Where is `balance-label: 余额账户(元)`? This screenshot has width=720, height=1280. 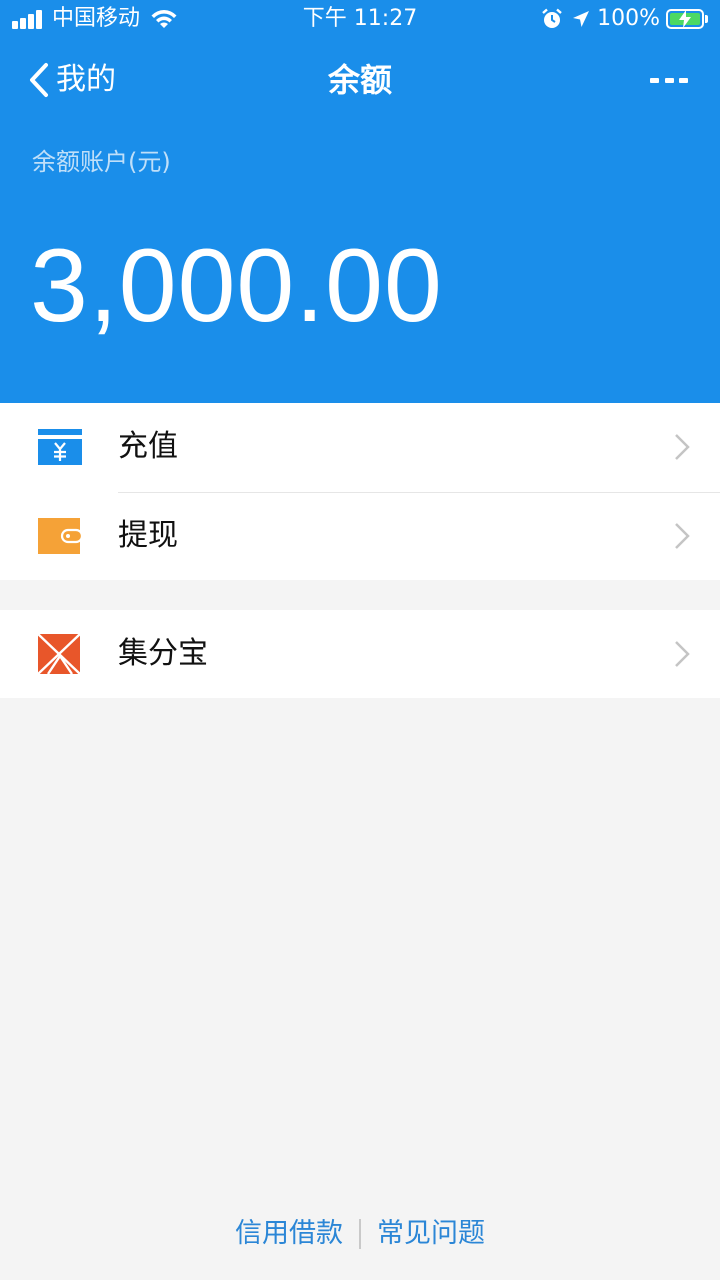 balance-label: 余额账户(元) is located at coordinates (101, 162).